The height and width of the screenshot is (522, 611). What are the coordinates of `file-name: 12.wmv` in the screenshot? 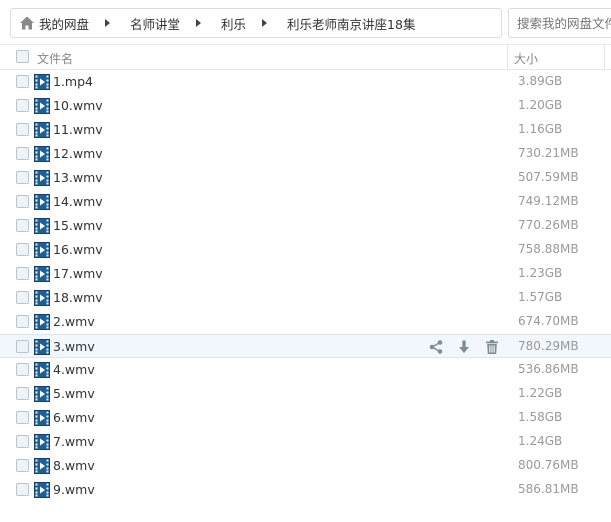 It's located at (78, 153).